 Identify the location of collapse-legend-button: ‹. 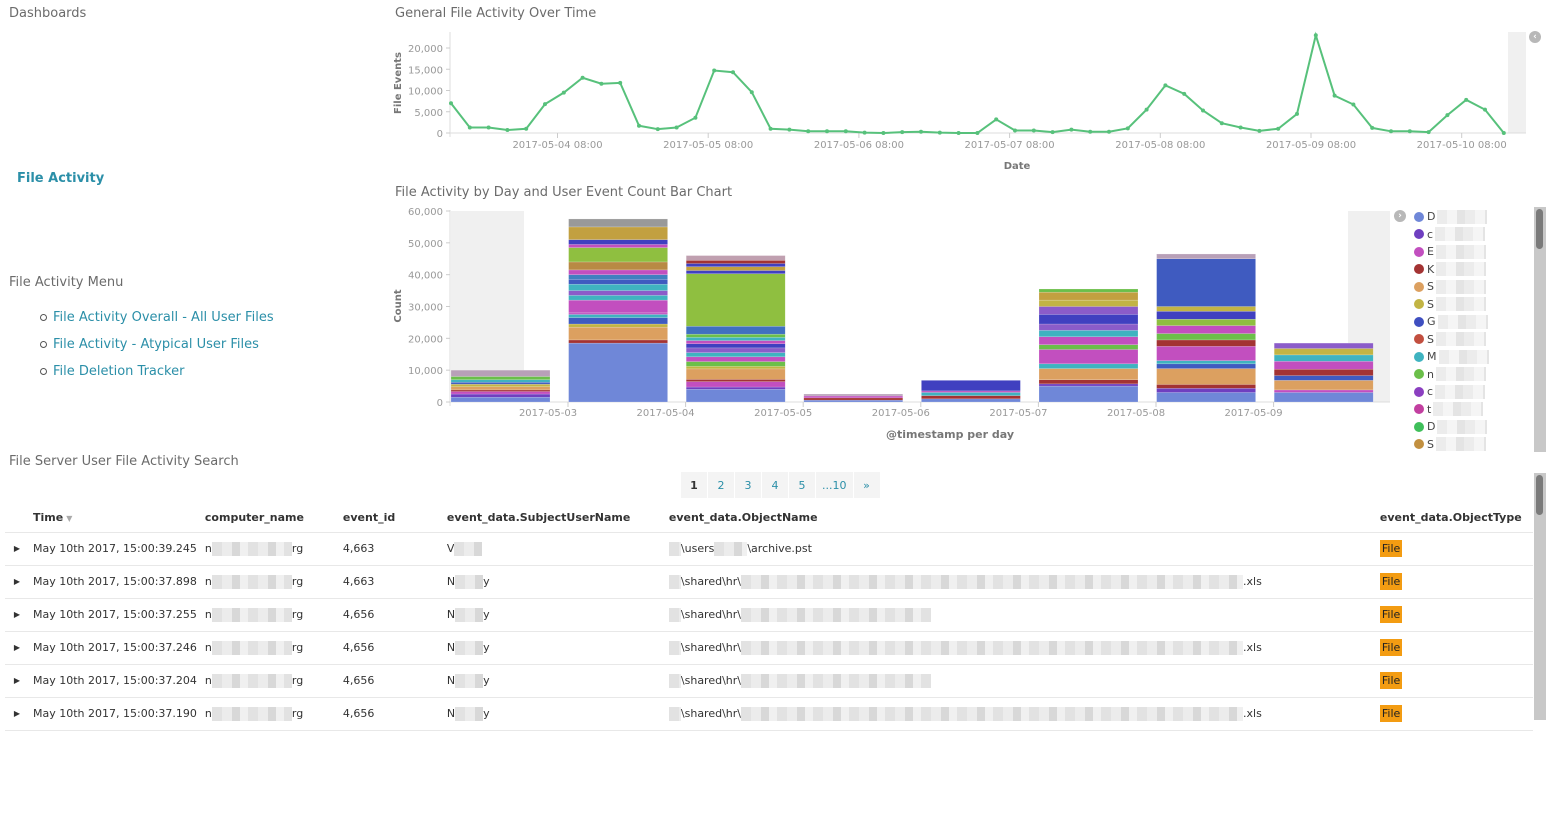
(1535, 37).